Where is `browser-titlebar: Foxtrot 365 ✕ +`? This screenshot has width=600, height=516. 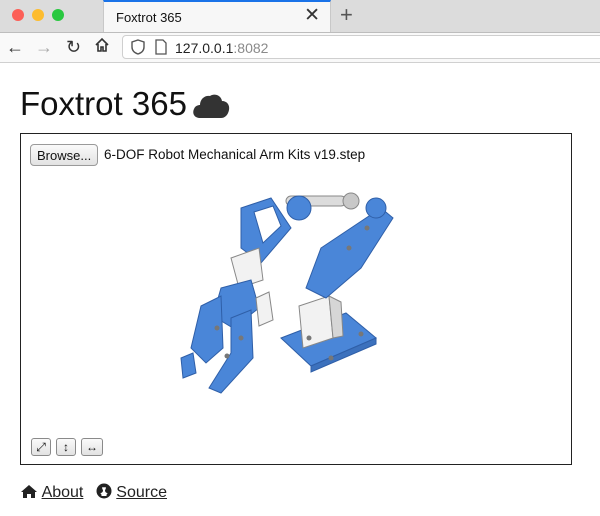 browser-titlebar: Foxtrot 365 ✕ + is located at coordinates (300, 16).